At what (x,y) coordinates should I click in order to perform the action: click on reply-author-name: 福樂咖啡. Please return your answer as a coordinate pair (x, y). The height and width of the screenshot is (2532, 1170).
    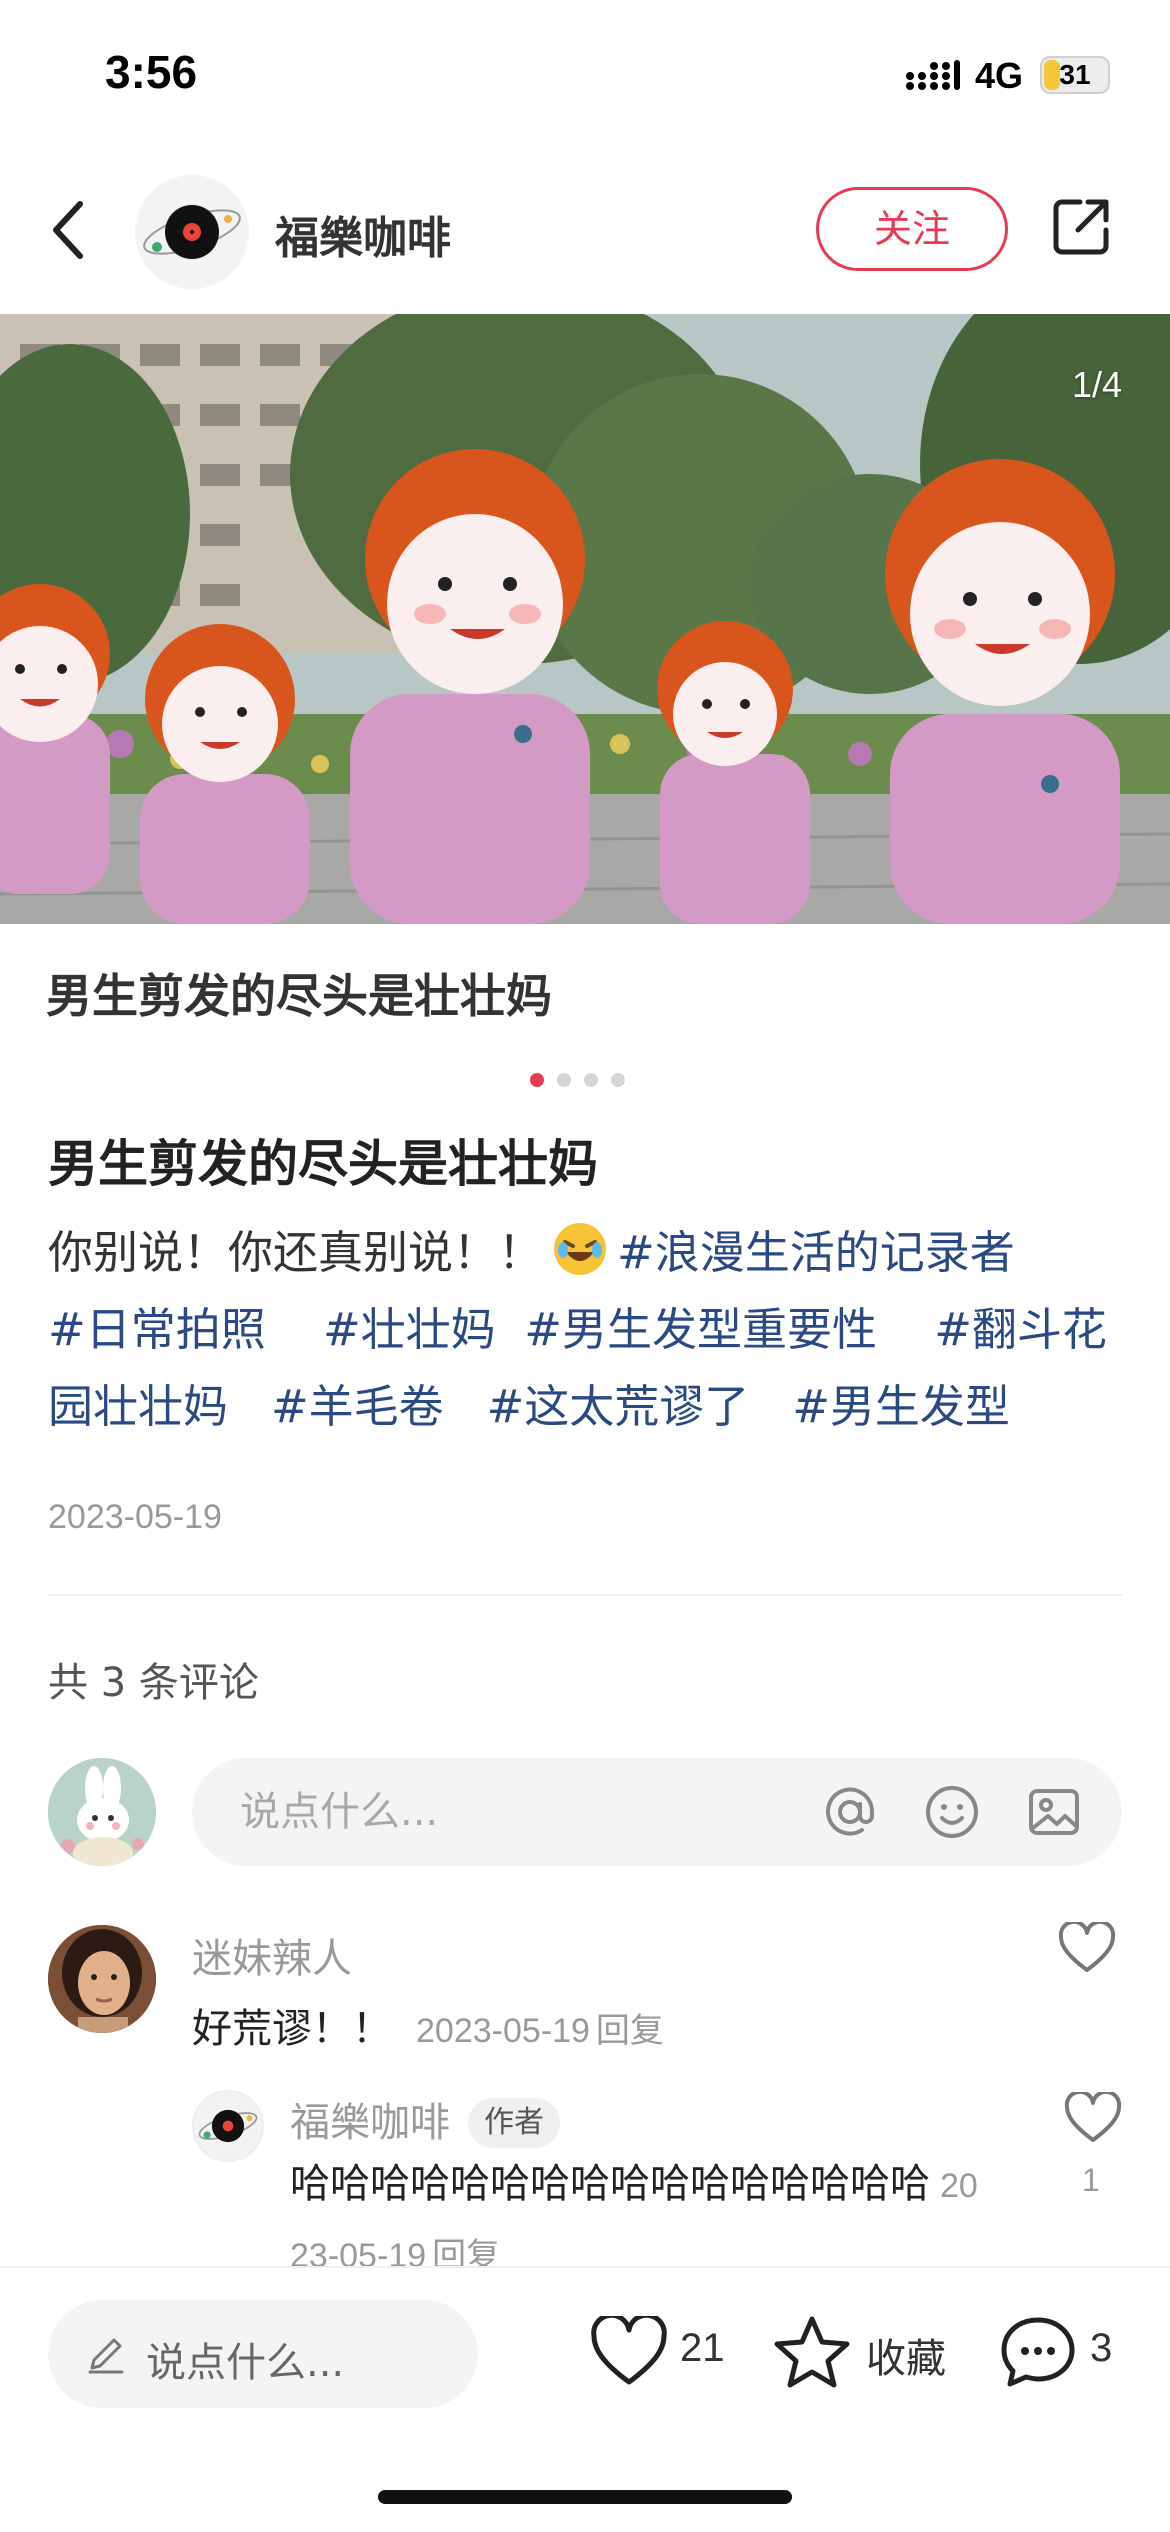
    Looking at the image, I should click on (370, 2123).